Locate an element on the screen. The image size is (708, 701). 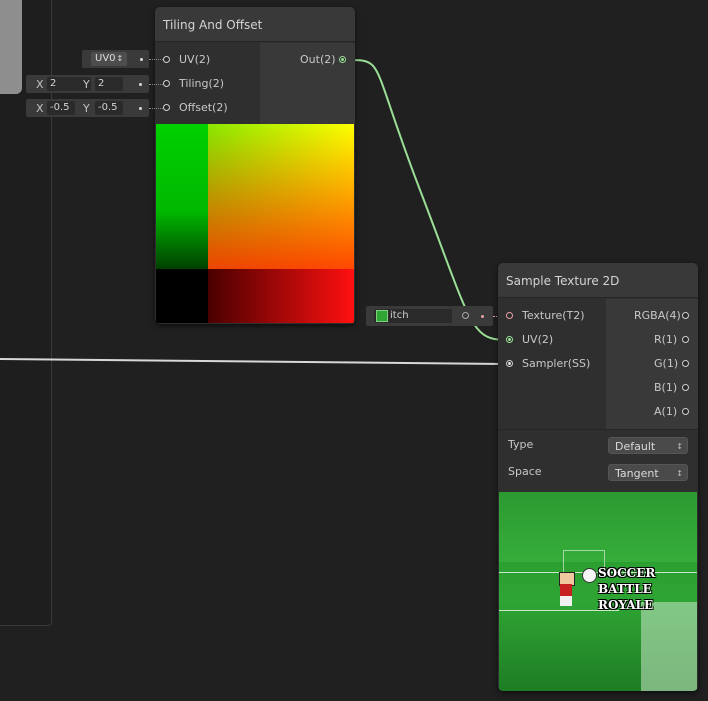
offset-x-label: X is located at coordinates (40, 108).